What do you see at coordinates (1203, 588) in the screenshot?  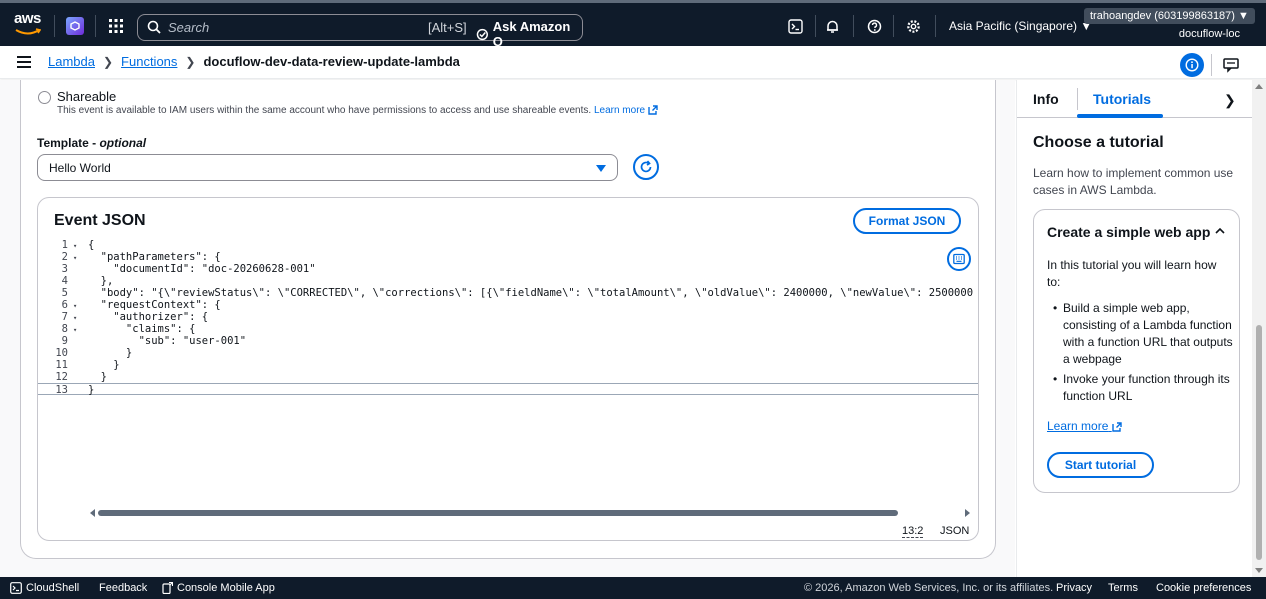 I see `cookie-preferences-link: Cookie preferences` at bounding box center [1203, 588].